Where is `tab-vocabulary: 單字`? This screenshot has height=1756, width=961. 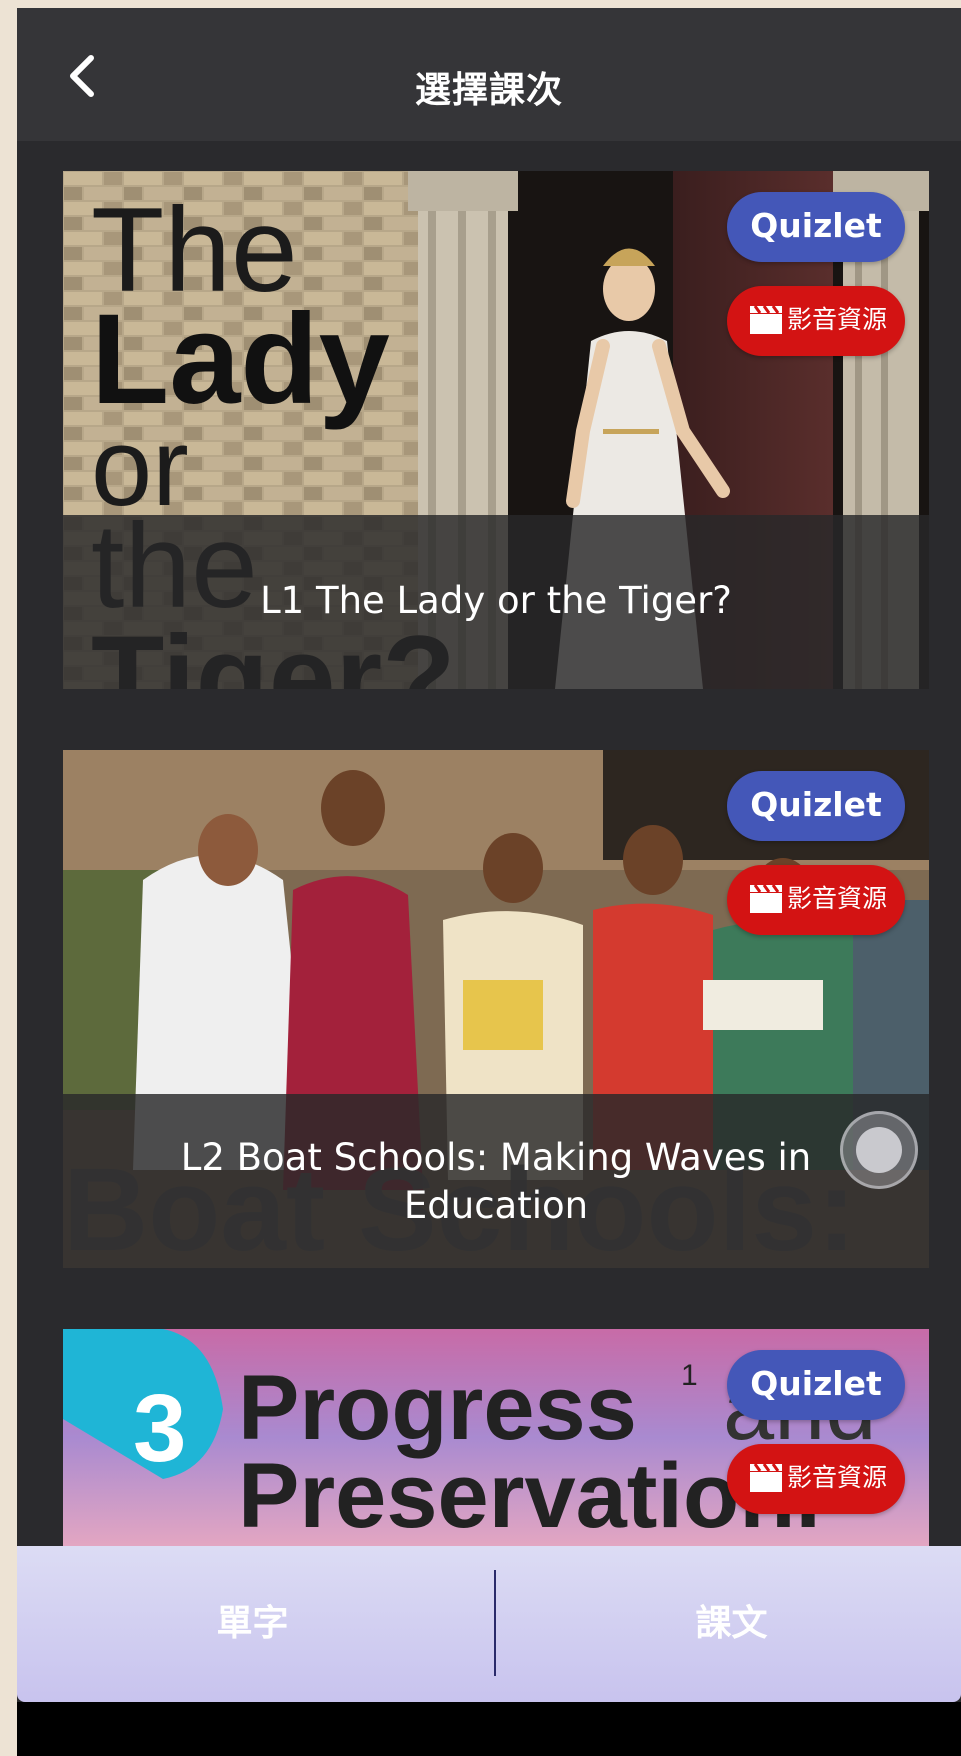
tab-vocabulary: 單字 is located at coordinates (252, 1624).